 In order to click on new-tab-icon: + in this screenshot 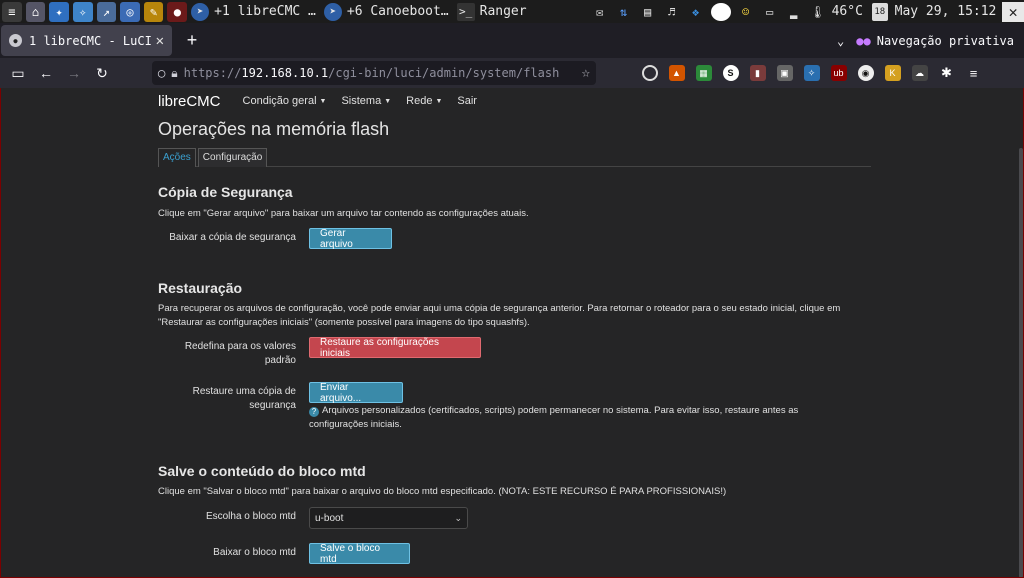, I will do `click(192, 40)`.